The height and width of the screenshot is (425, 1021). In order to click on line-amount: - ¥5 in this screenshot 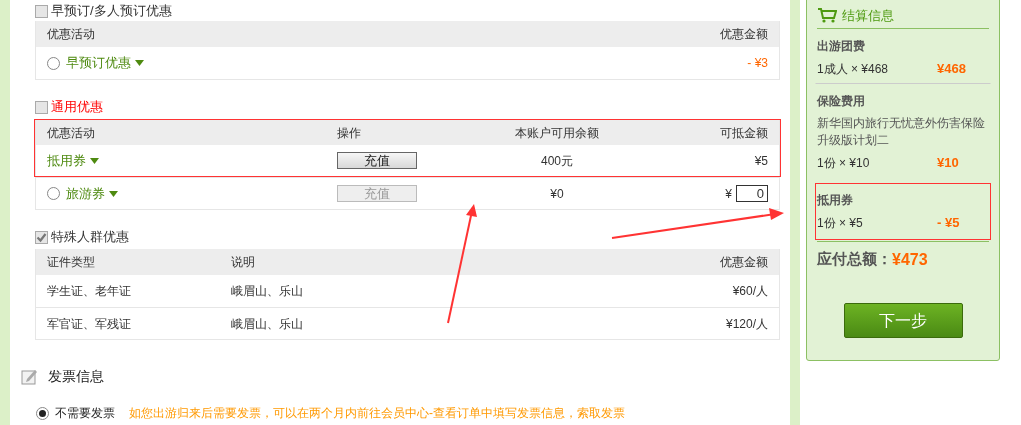, I will do `click(948, 223)`.